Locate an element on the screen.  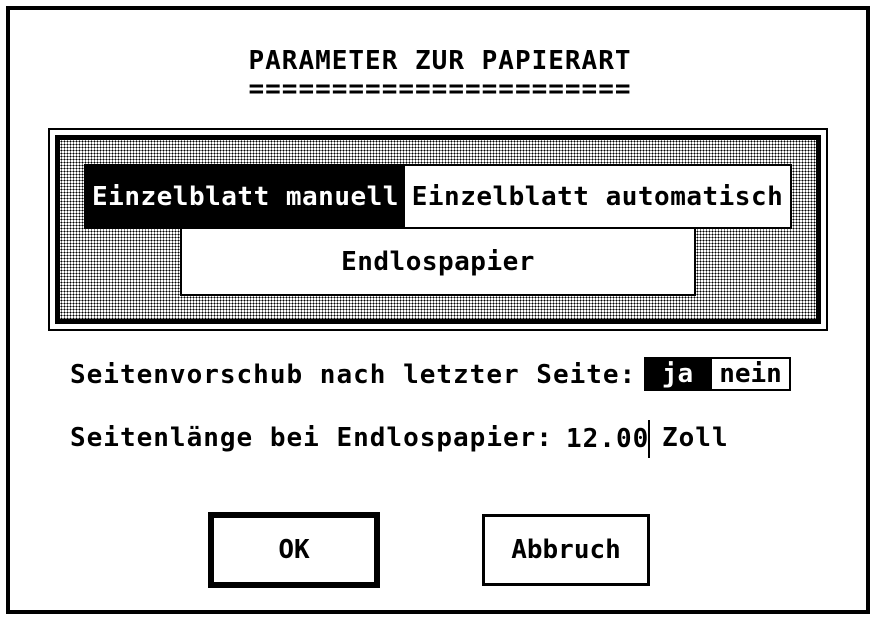
cancel-button: Abbruch is located at coordinates (566, 550).